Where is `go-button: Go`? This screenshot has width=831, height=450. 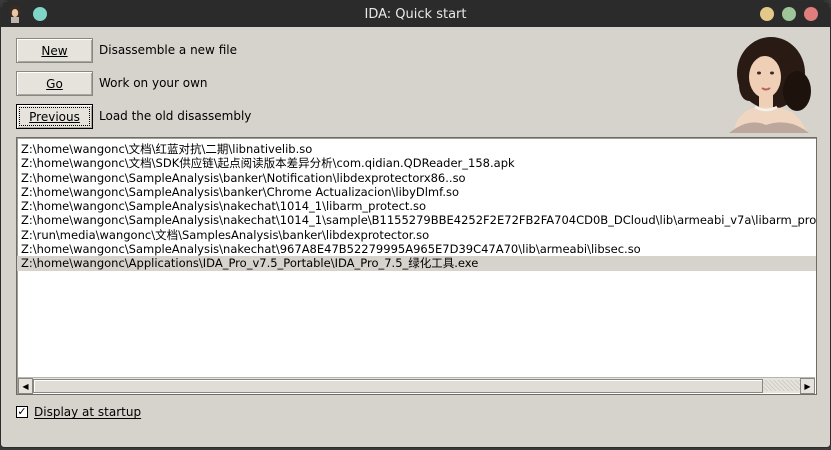
go-button: Go is located at coordinates (54, 83).